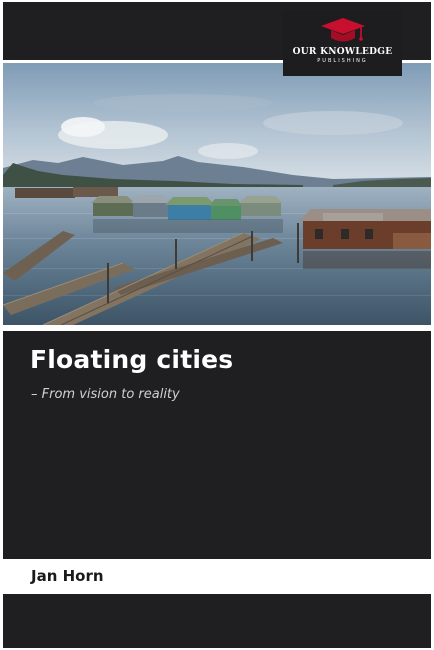 This screenshot has width=434, height=650. What do you see at coordinates (342, 52) in the screenshot?
I see `publisher-name: OUR KNOWLEDGE` at bounding box center [342, 52].